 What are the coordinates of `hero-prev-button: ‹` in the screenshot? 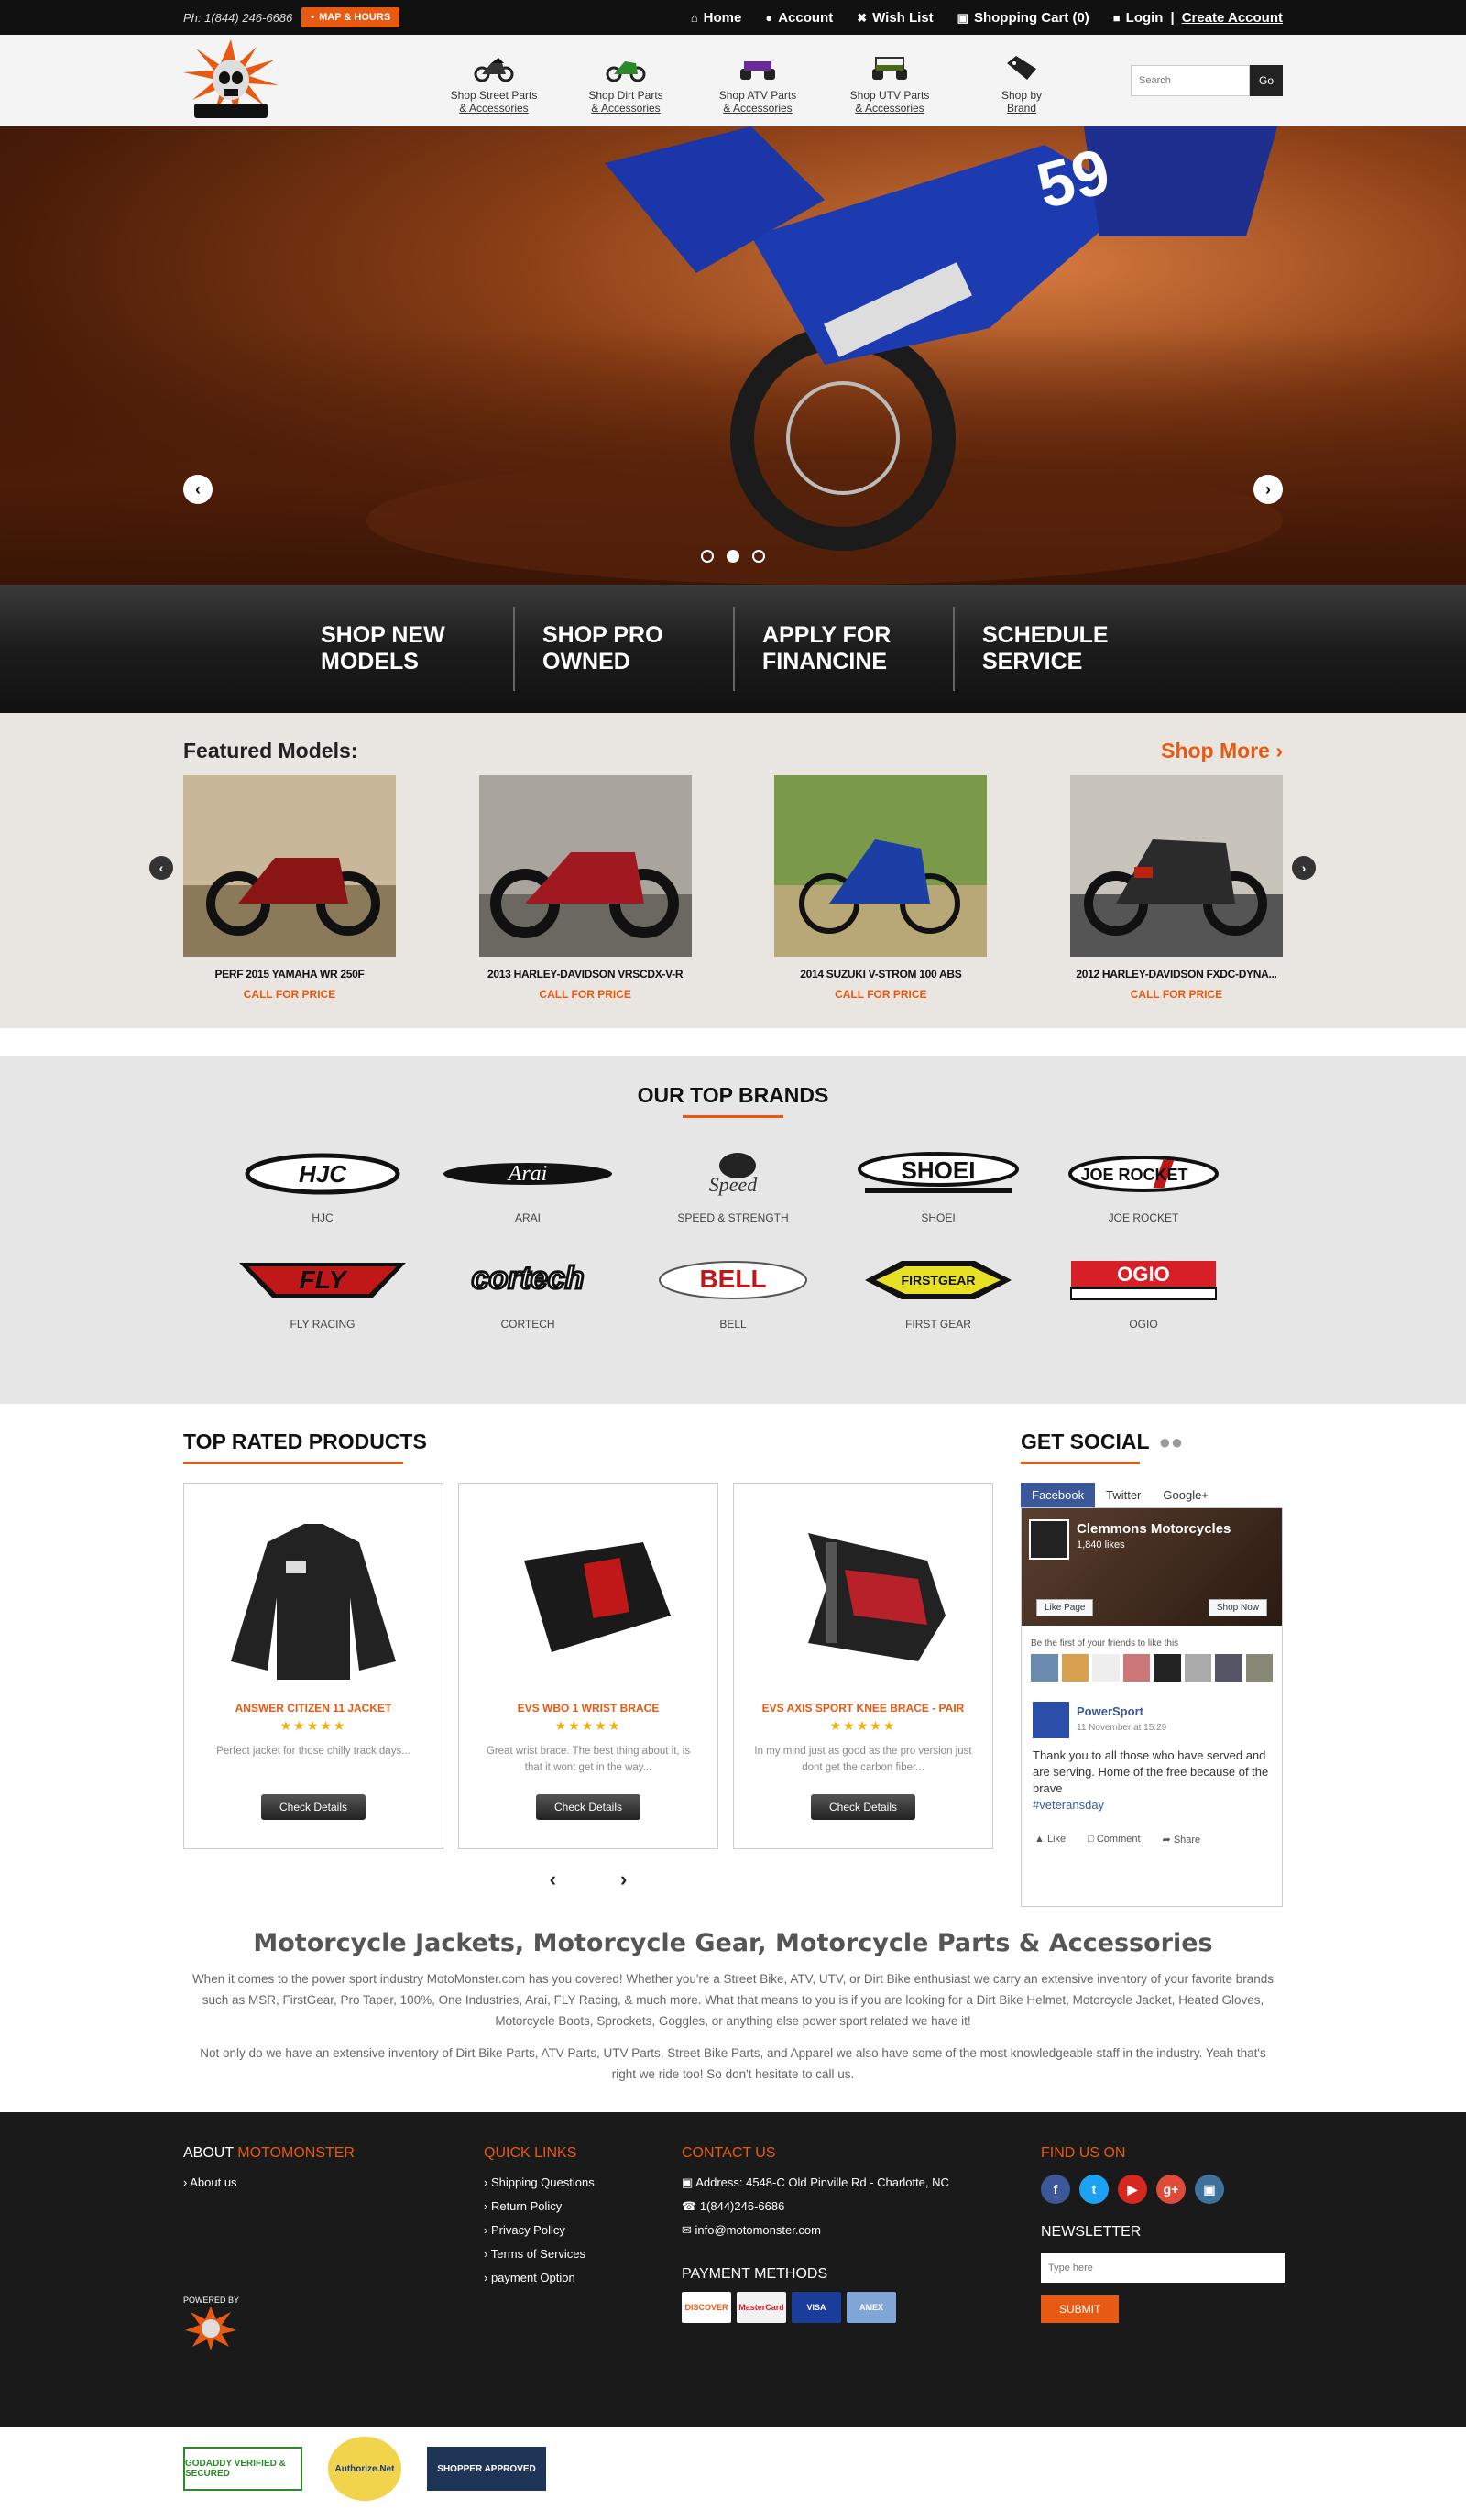 It's located at (198, 489).